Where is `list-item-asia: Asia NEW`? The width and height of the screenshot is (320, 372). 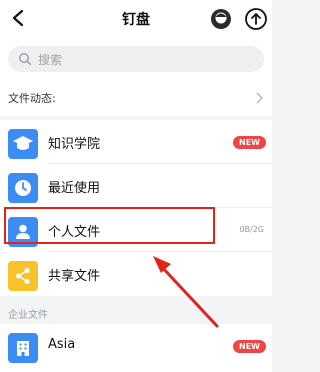 list-item-asia: Asia NEW is located at coordinates (136, 346).